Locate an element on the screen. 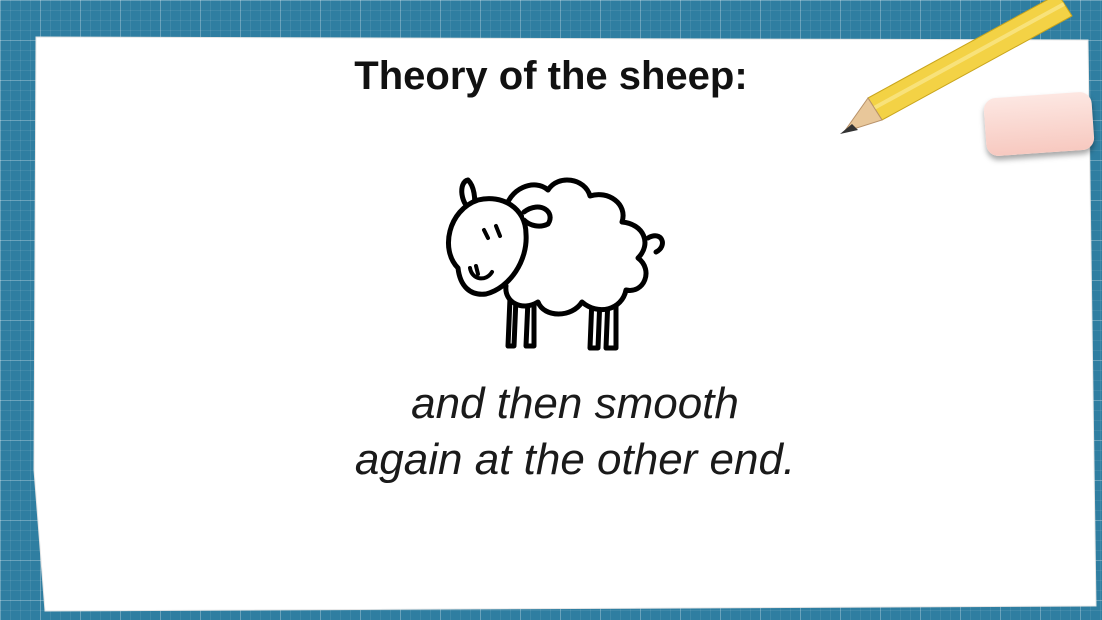 Image resolution: width=1102 pixels, height=620 pixels. slide-title: Theory of the sheep: is located at coordinates (551, 76).